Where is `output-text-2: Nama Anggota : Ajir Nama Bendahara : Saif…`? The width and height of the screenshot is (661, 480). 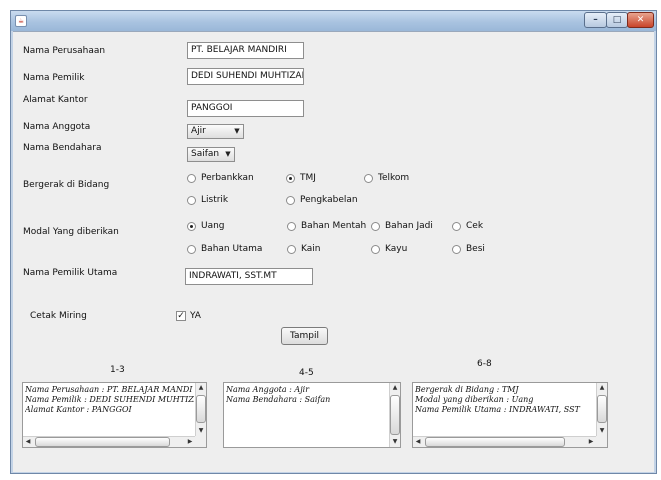 output-text-2: Nama Anggota : Ajir Nama Bendahara : Saif… is located at coordinates (307, 395).